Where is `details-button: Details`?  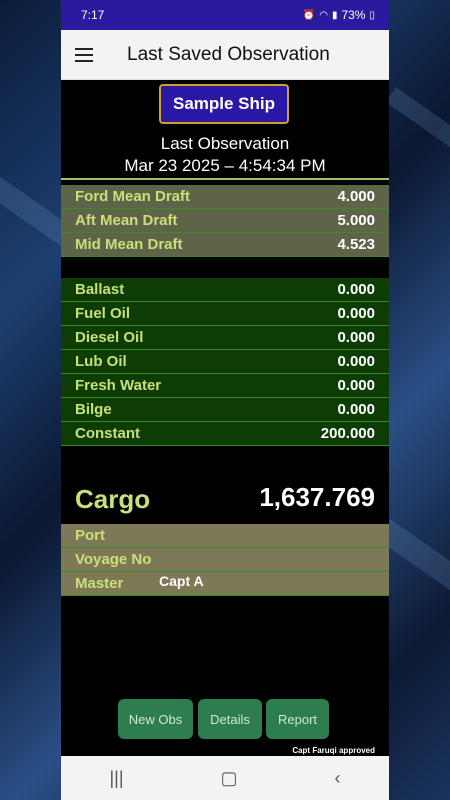 details-button: Details is located at coordinates (230, 719).